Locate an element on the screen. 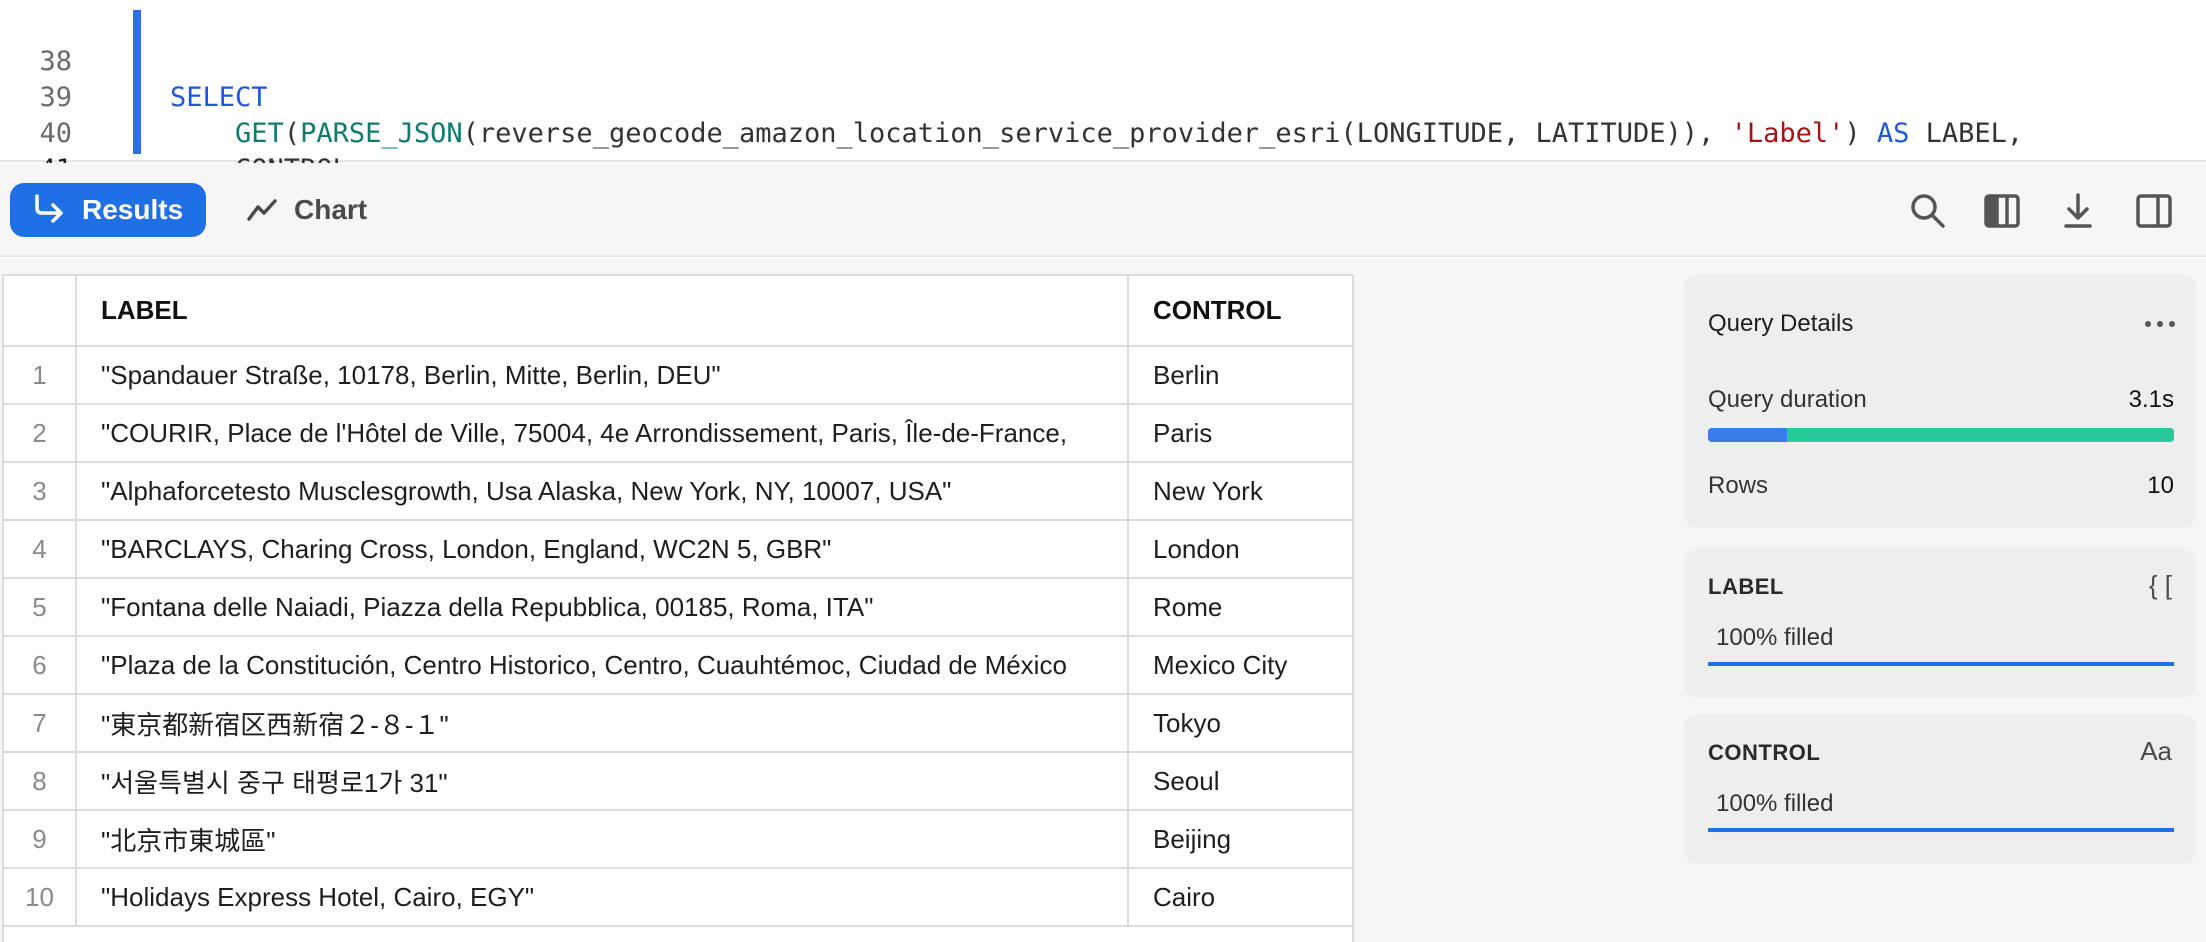  column-header-control: CONTROL is located at coordinates (1240, 311).